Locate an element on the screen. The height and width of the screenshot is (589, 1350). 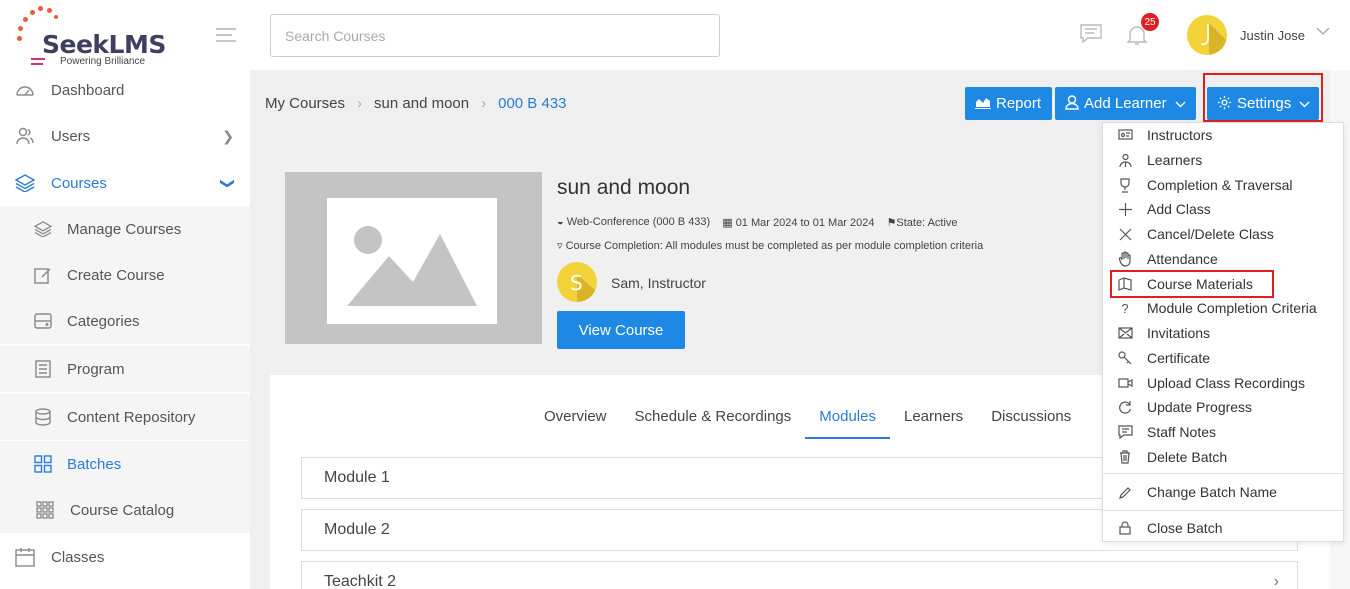
menu-item-label: Instructors is located at coordinates (1180, 135).